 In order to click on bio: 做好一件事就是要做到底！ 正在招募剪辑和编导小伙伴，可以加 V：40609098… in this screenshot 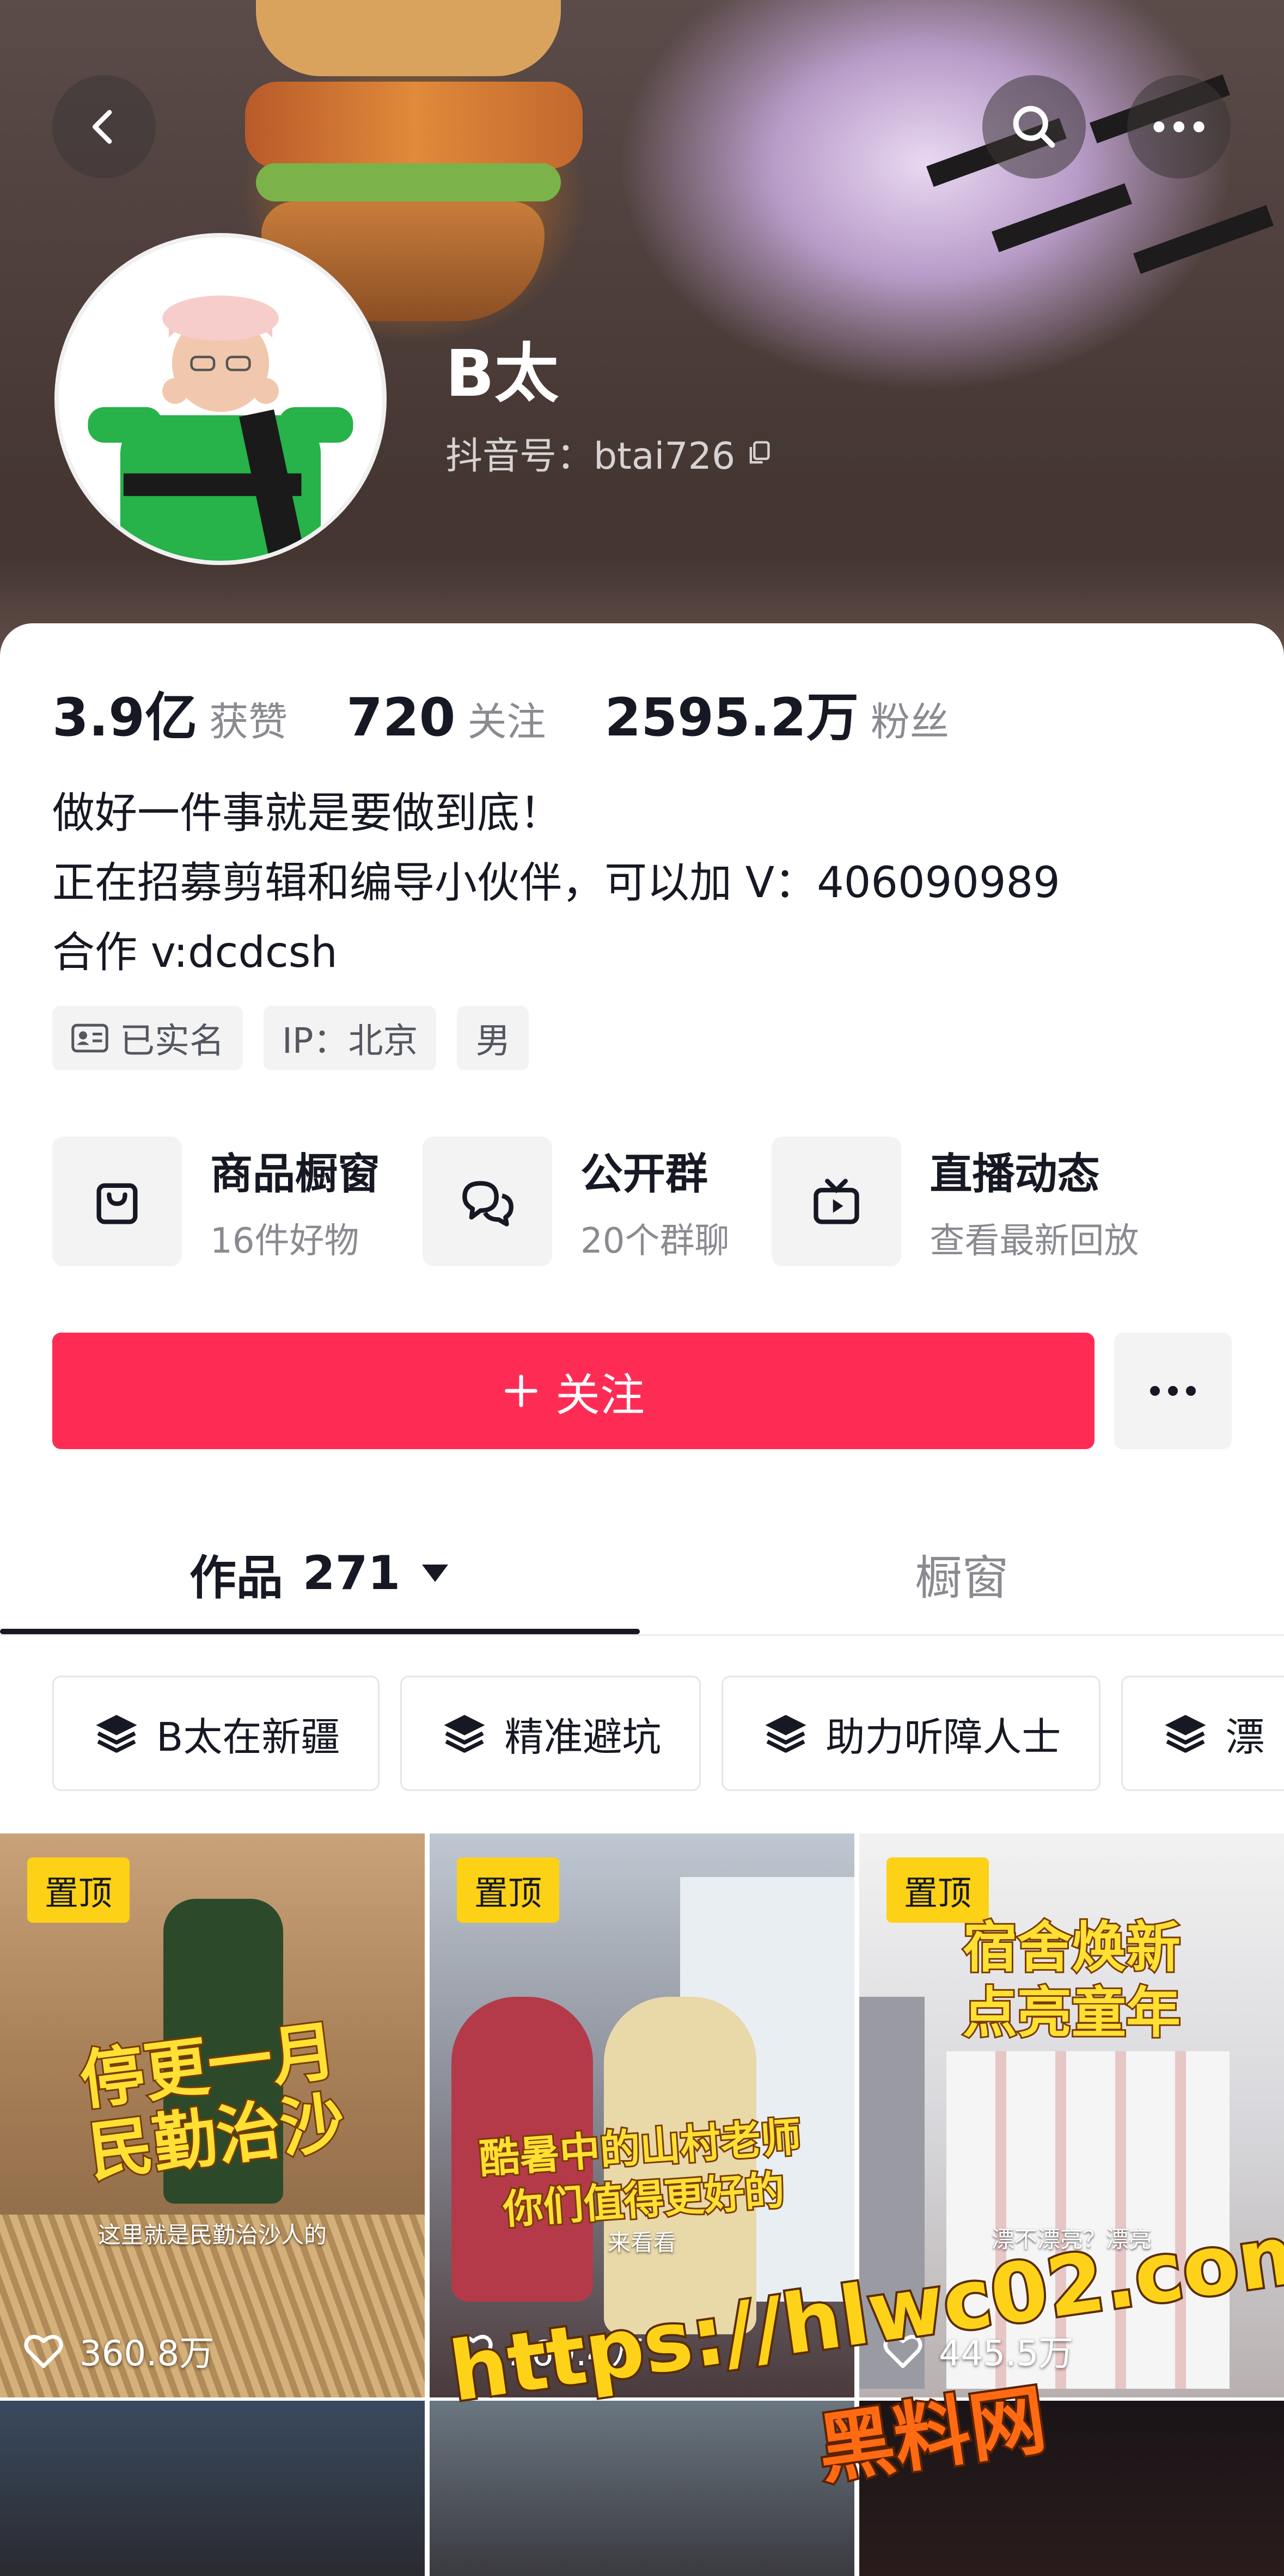, I will do `click(556, 883)`.